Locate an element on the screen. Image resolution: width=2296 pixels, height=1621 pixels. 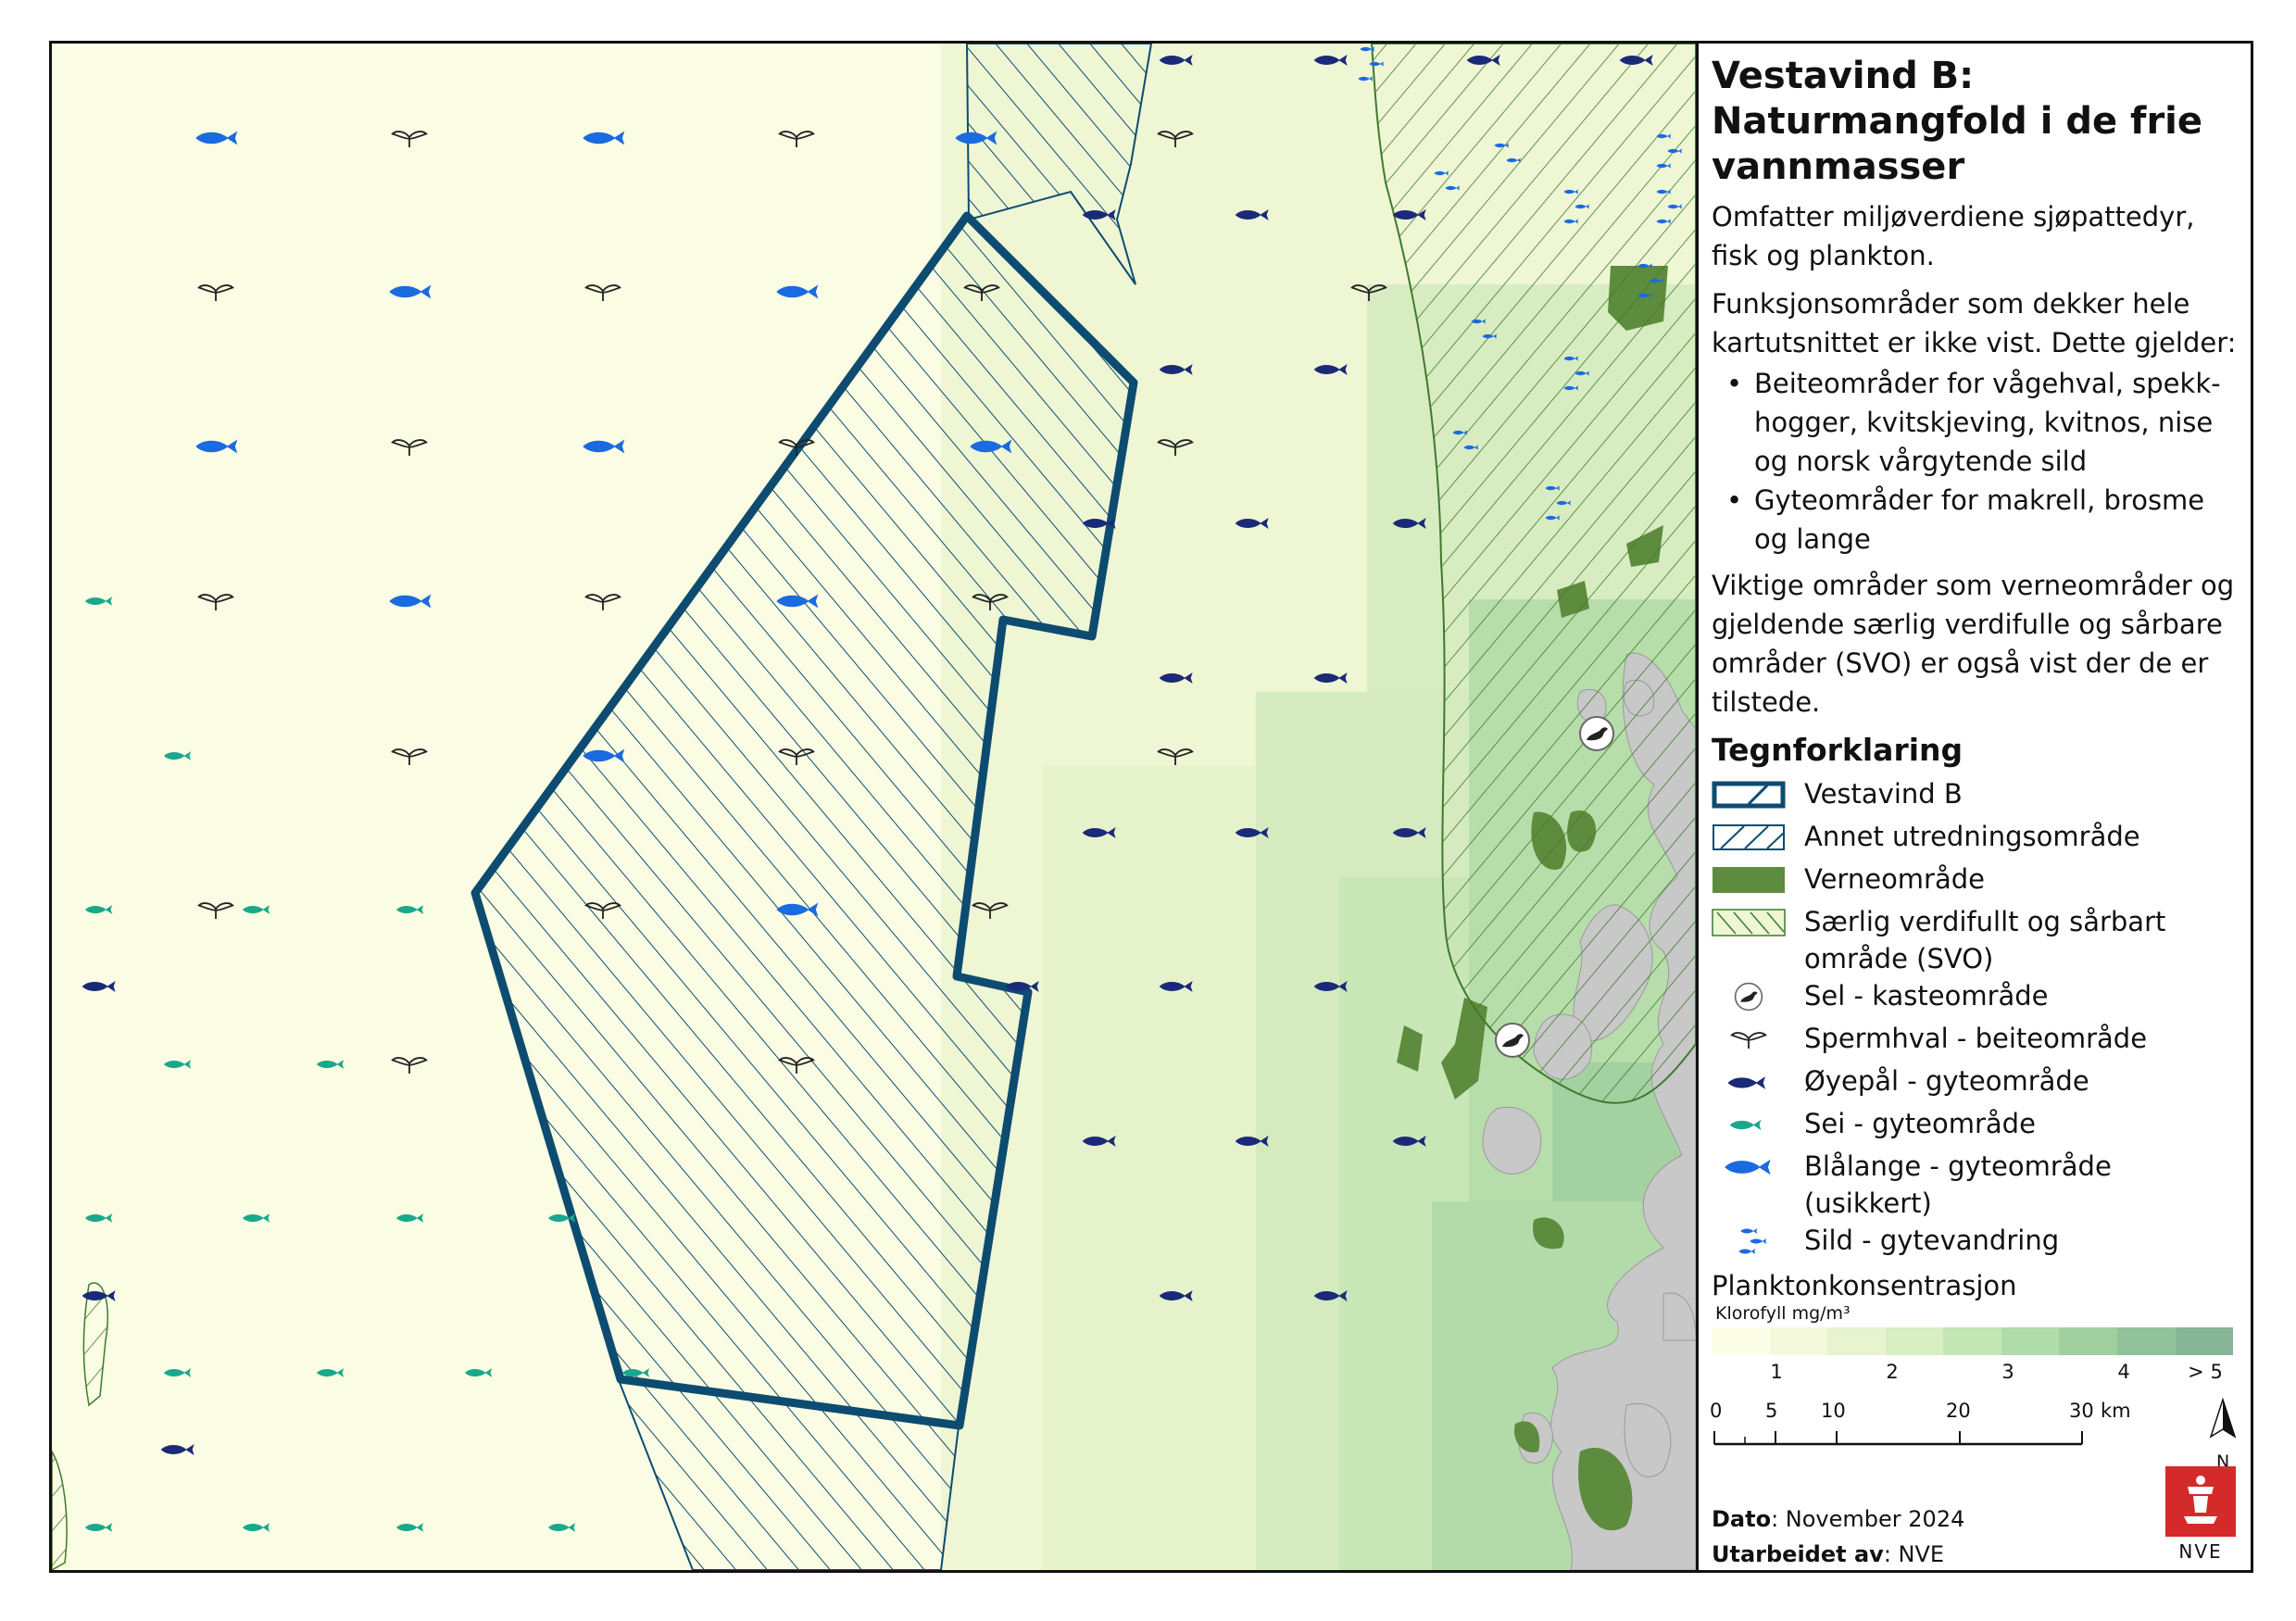
ramp-tick: 2 is located at coordinates (1892, 1372).